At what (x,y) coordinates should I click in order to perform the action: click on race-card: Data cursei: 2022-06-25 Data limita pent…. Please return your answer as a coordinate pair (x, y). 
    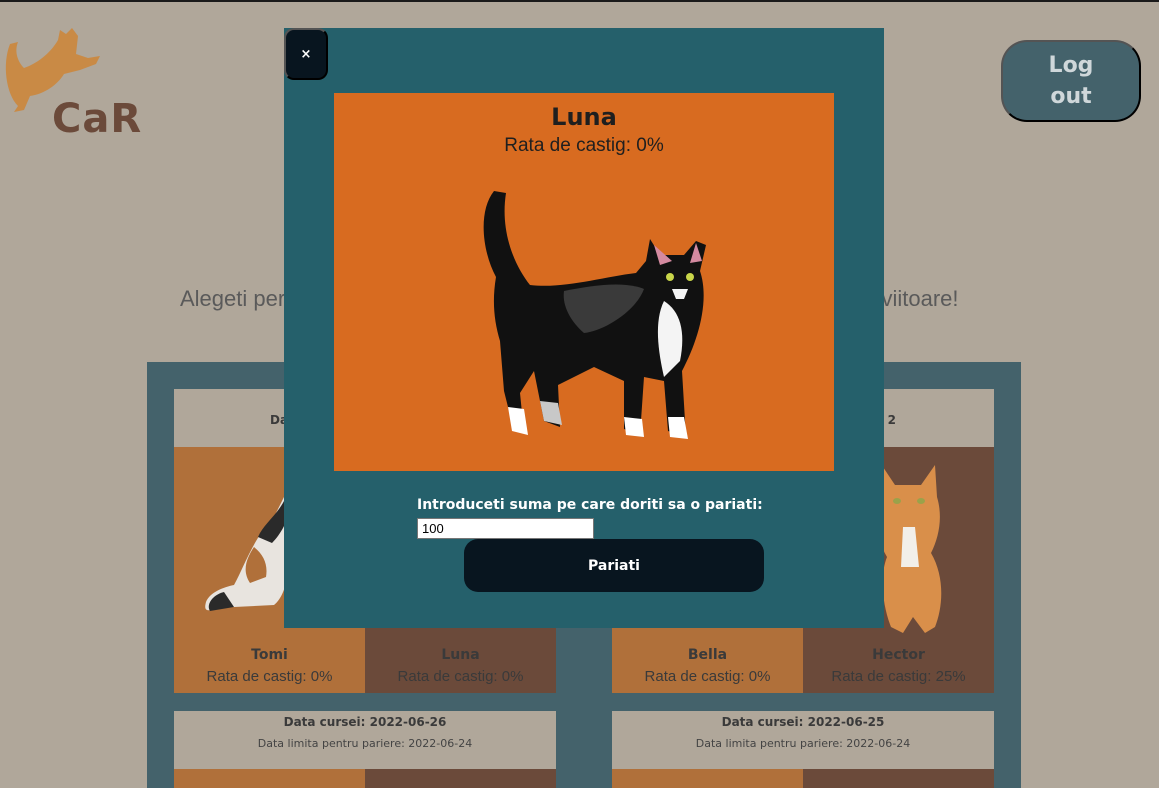
    Looking at the image, I should click on (803, 749).